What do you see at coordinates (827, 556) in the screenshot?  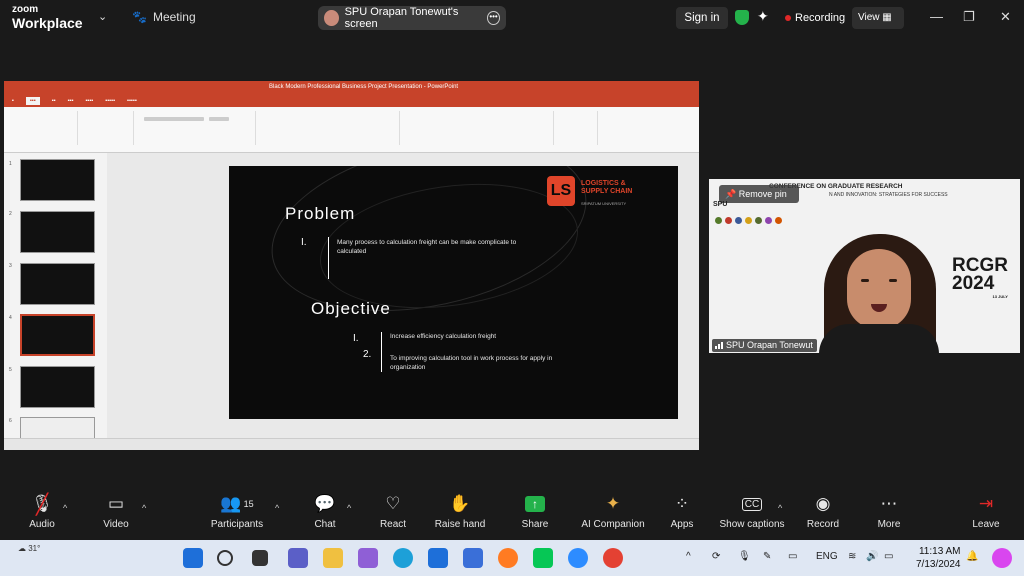 I see `language-indicator: ENG` at bounding box center [827, 556].